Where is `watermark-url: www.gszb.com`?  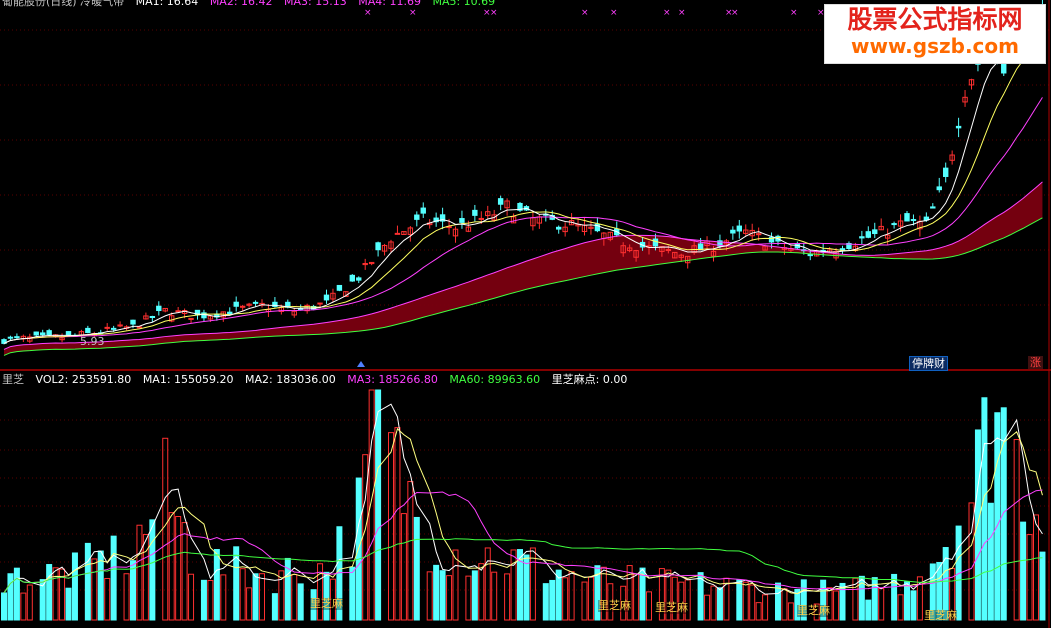
watermark-url: www.gszb.com is located at coordinates (935, 46).